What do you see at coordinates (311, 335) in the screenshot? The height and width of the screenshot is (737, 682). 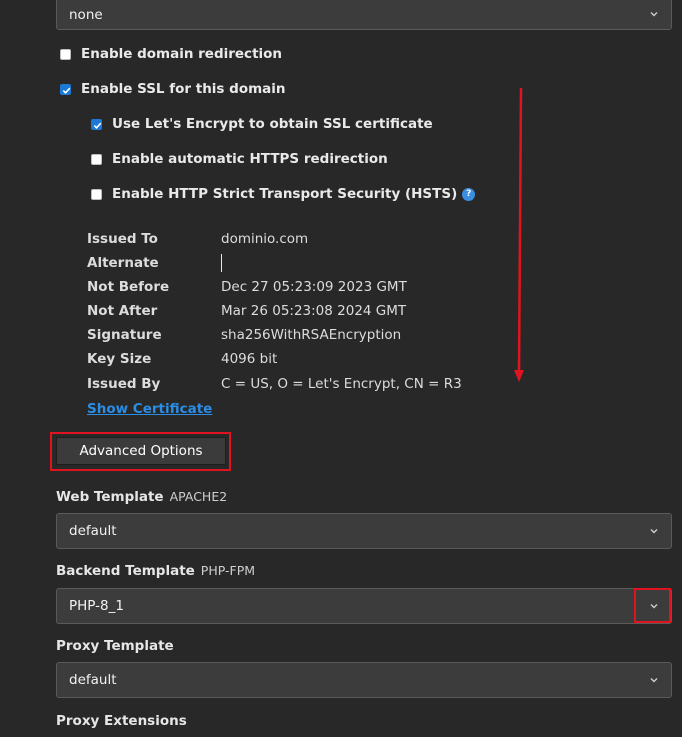 I see `cert-value-signature: sha256WithRSAEncryption` at bounding box center [311, 335].